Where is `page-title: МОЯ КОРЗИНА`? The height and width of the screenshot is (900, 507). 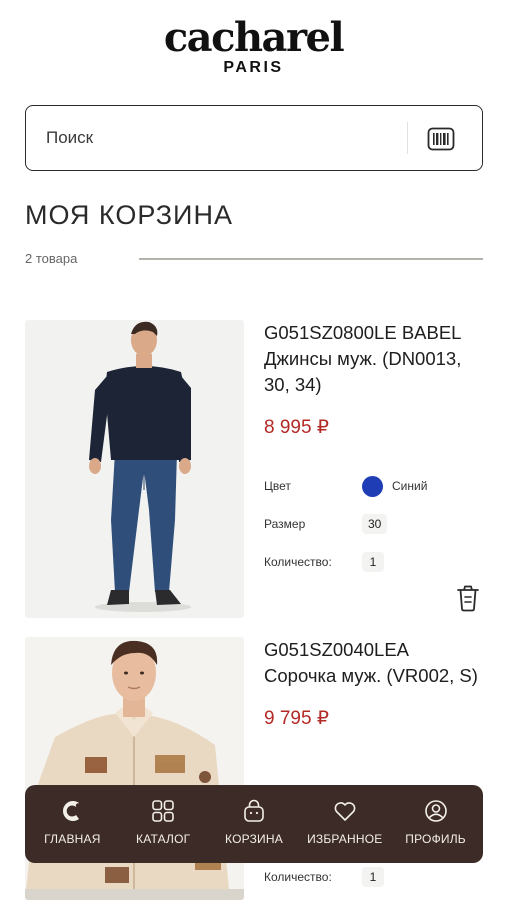 page-title: МОЯ КОРЗИНА is located at coordinates (129, 215).